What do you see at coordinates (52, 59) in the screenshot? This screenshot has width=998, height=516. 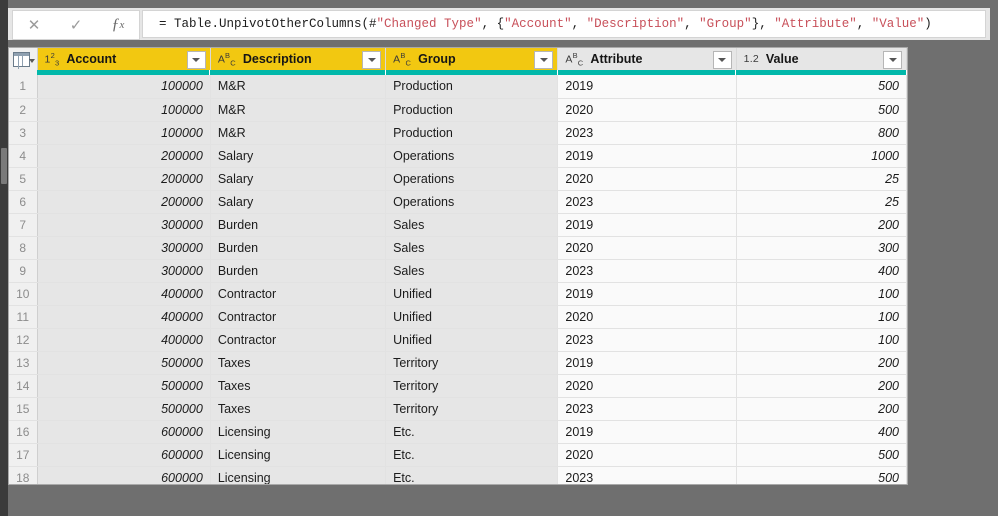 I see `data-type-icon-whole-number: 123` at bounding box center [52, 59].